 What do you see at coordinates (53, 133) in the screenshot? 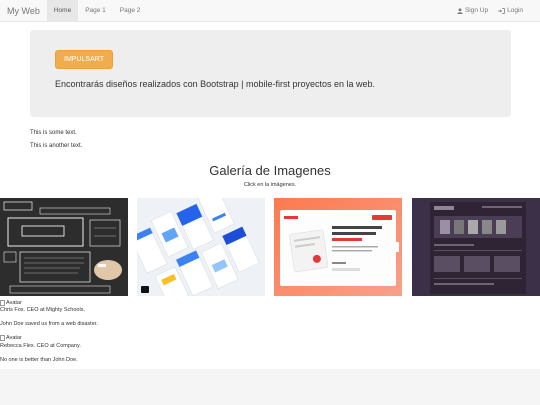
I see `body-text-1: This is some text.` at bounding box center [53, 133].